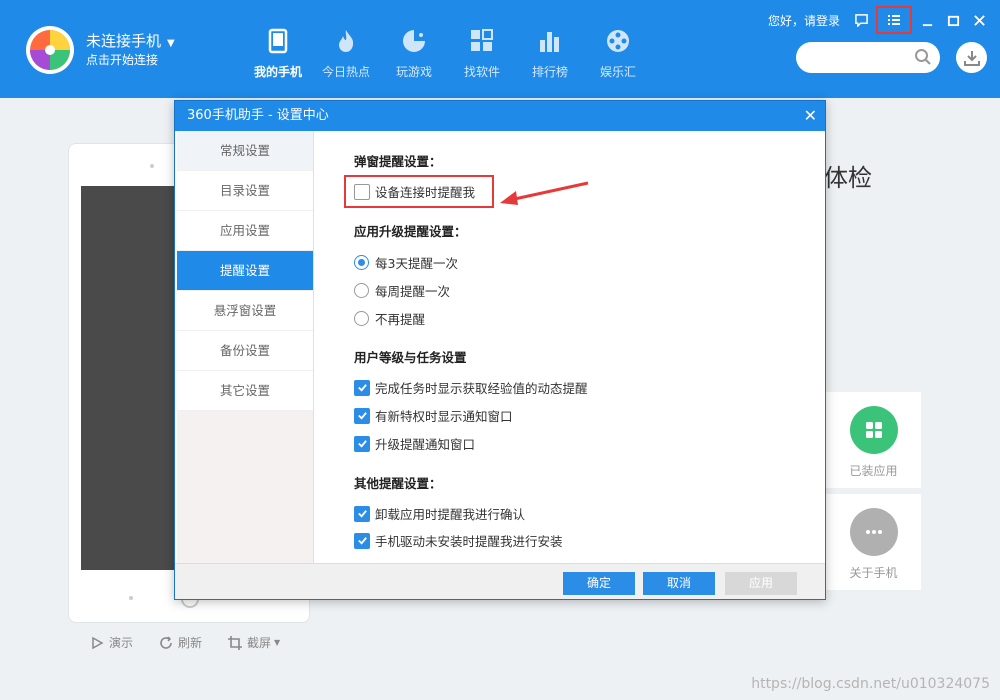 This screenshot has width=1000, height=700. Describe the element at coordinates (927, 24) in the screenshot. I see `minimize-icon` at that location.